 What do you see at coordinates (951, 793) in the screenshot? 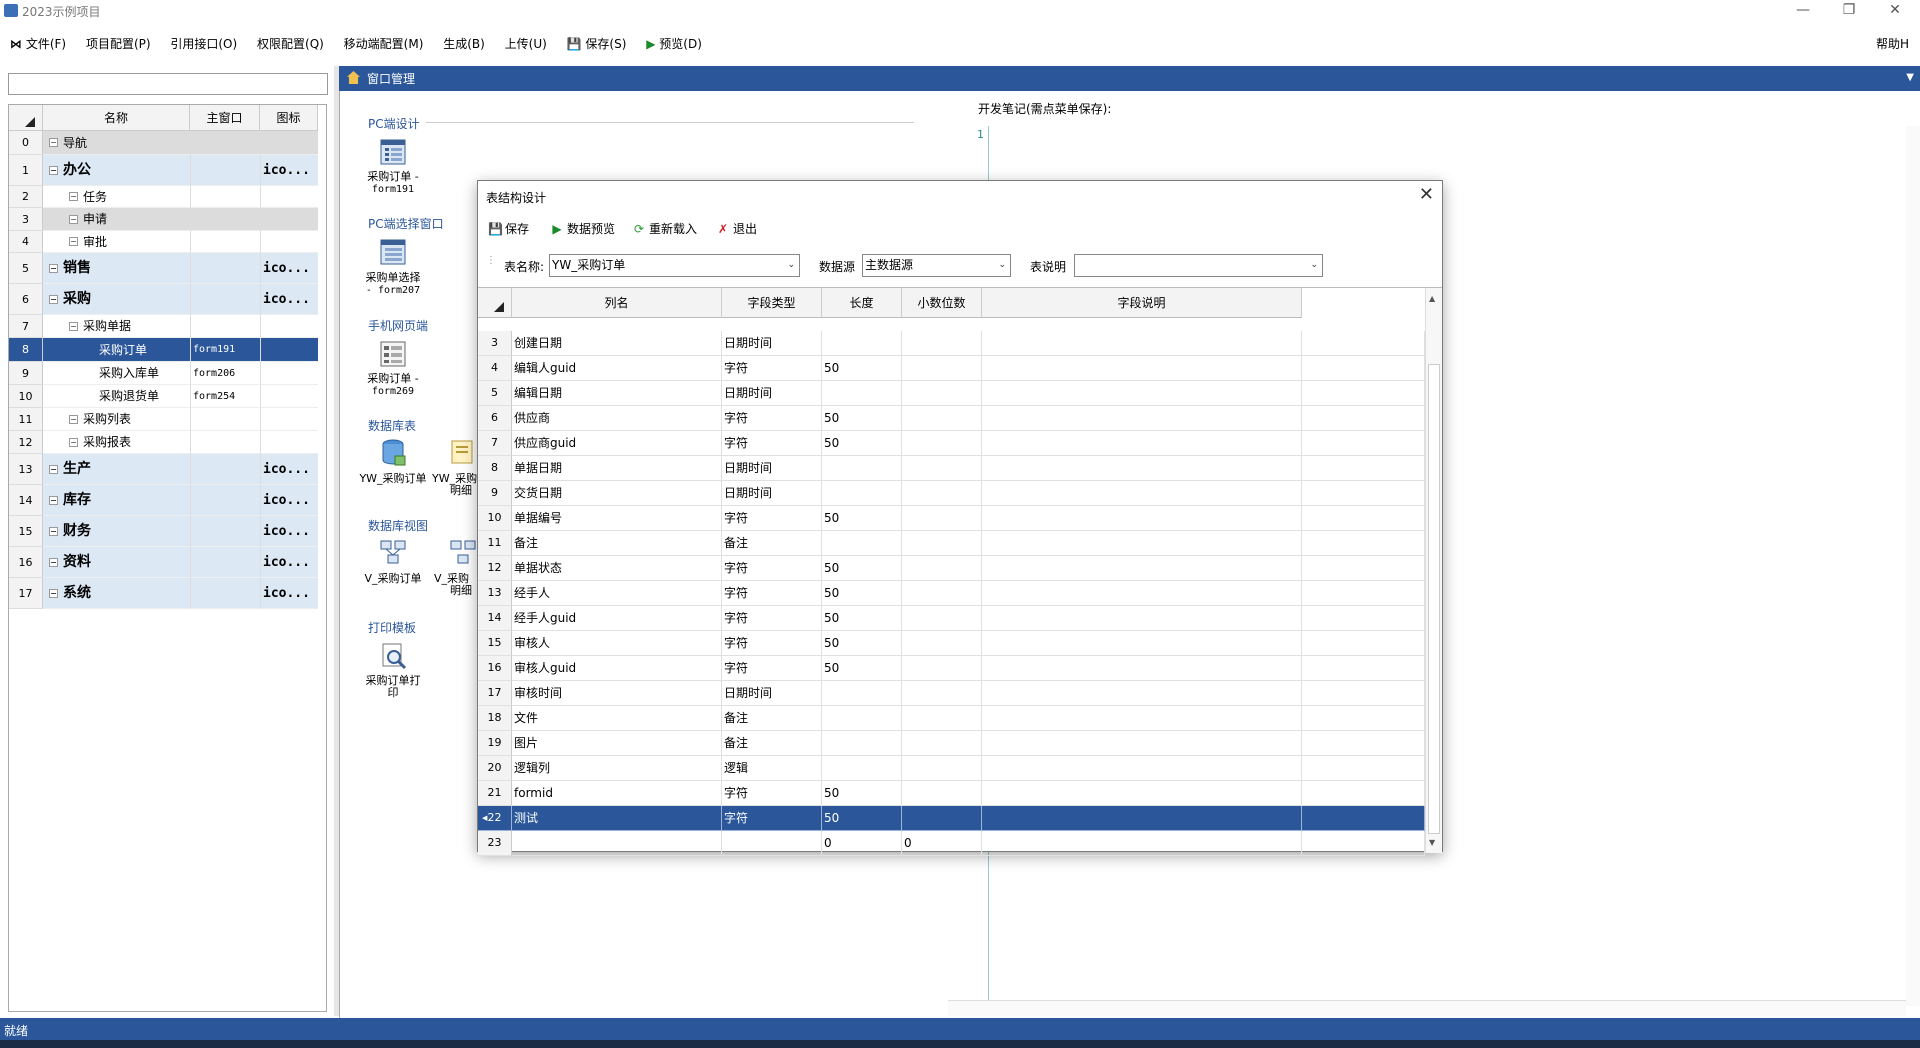
I see `grid-row: 21 formid 字符 50` at bounding box center [951, 793].